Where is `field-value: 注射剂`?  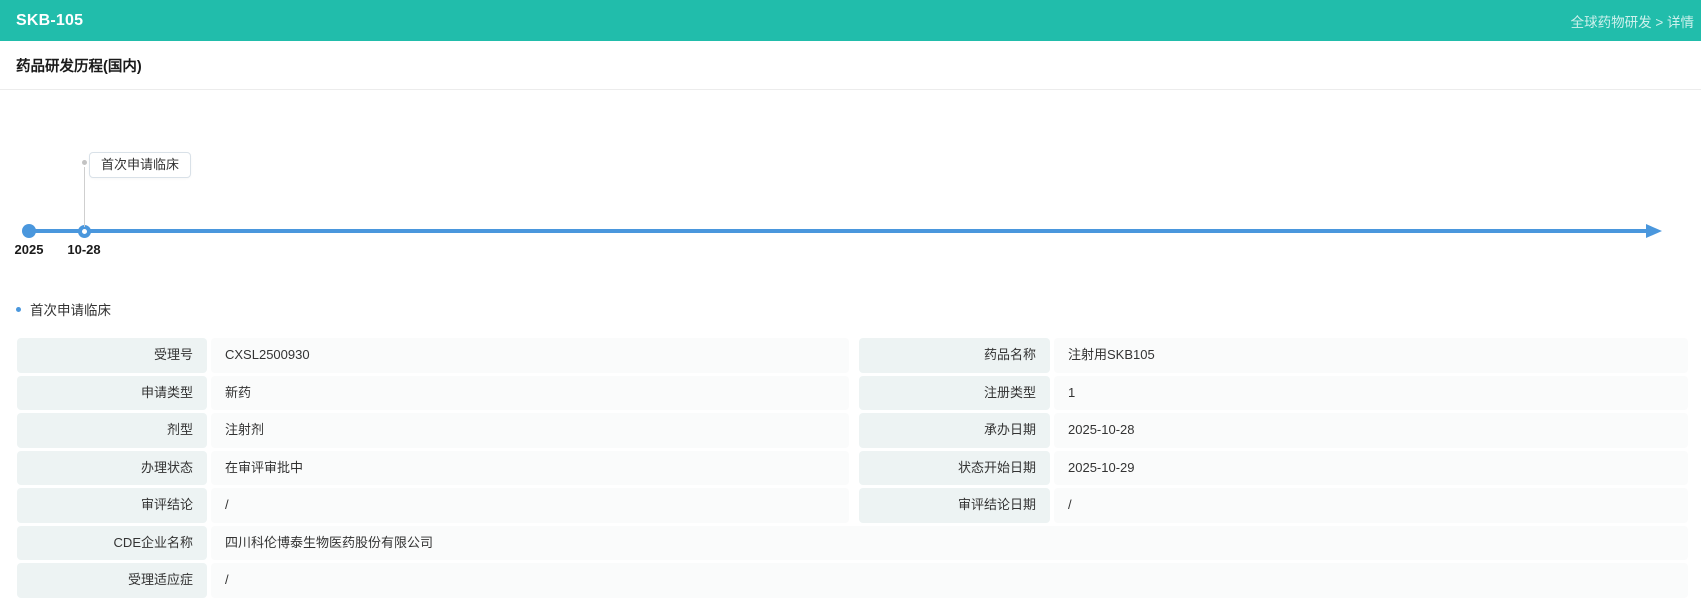
field-value: 注射剂 is located at coordinates (530, 430).